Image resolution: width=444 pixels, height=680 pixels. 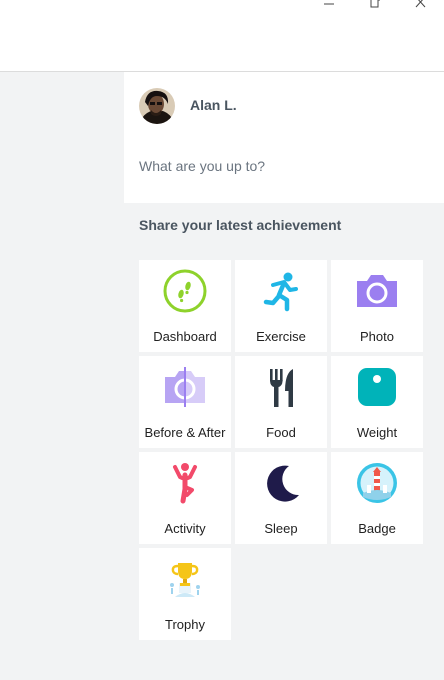 I want to click on photo-tile: Photo, so click(x=377, y=306).